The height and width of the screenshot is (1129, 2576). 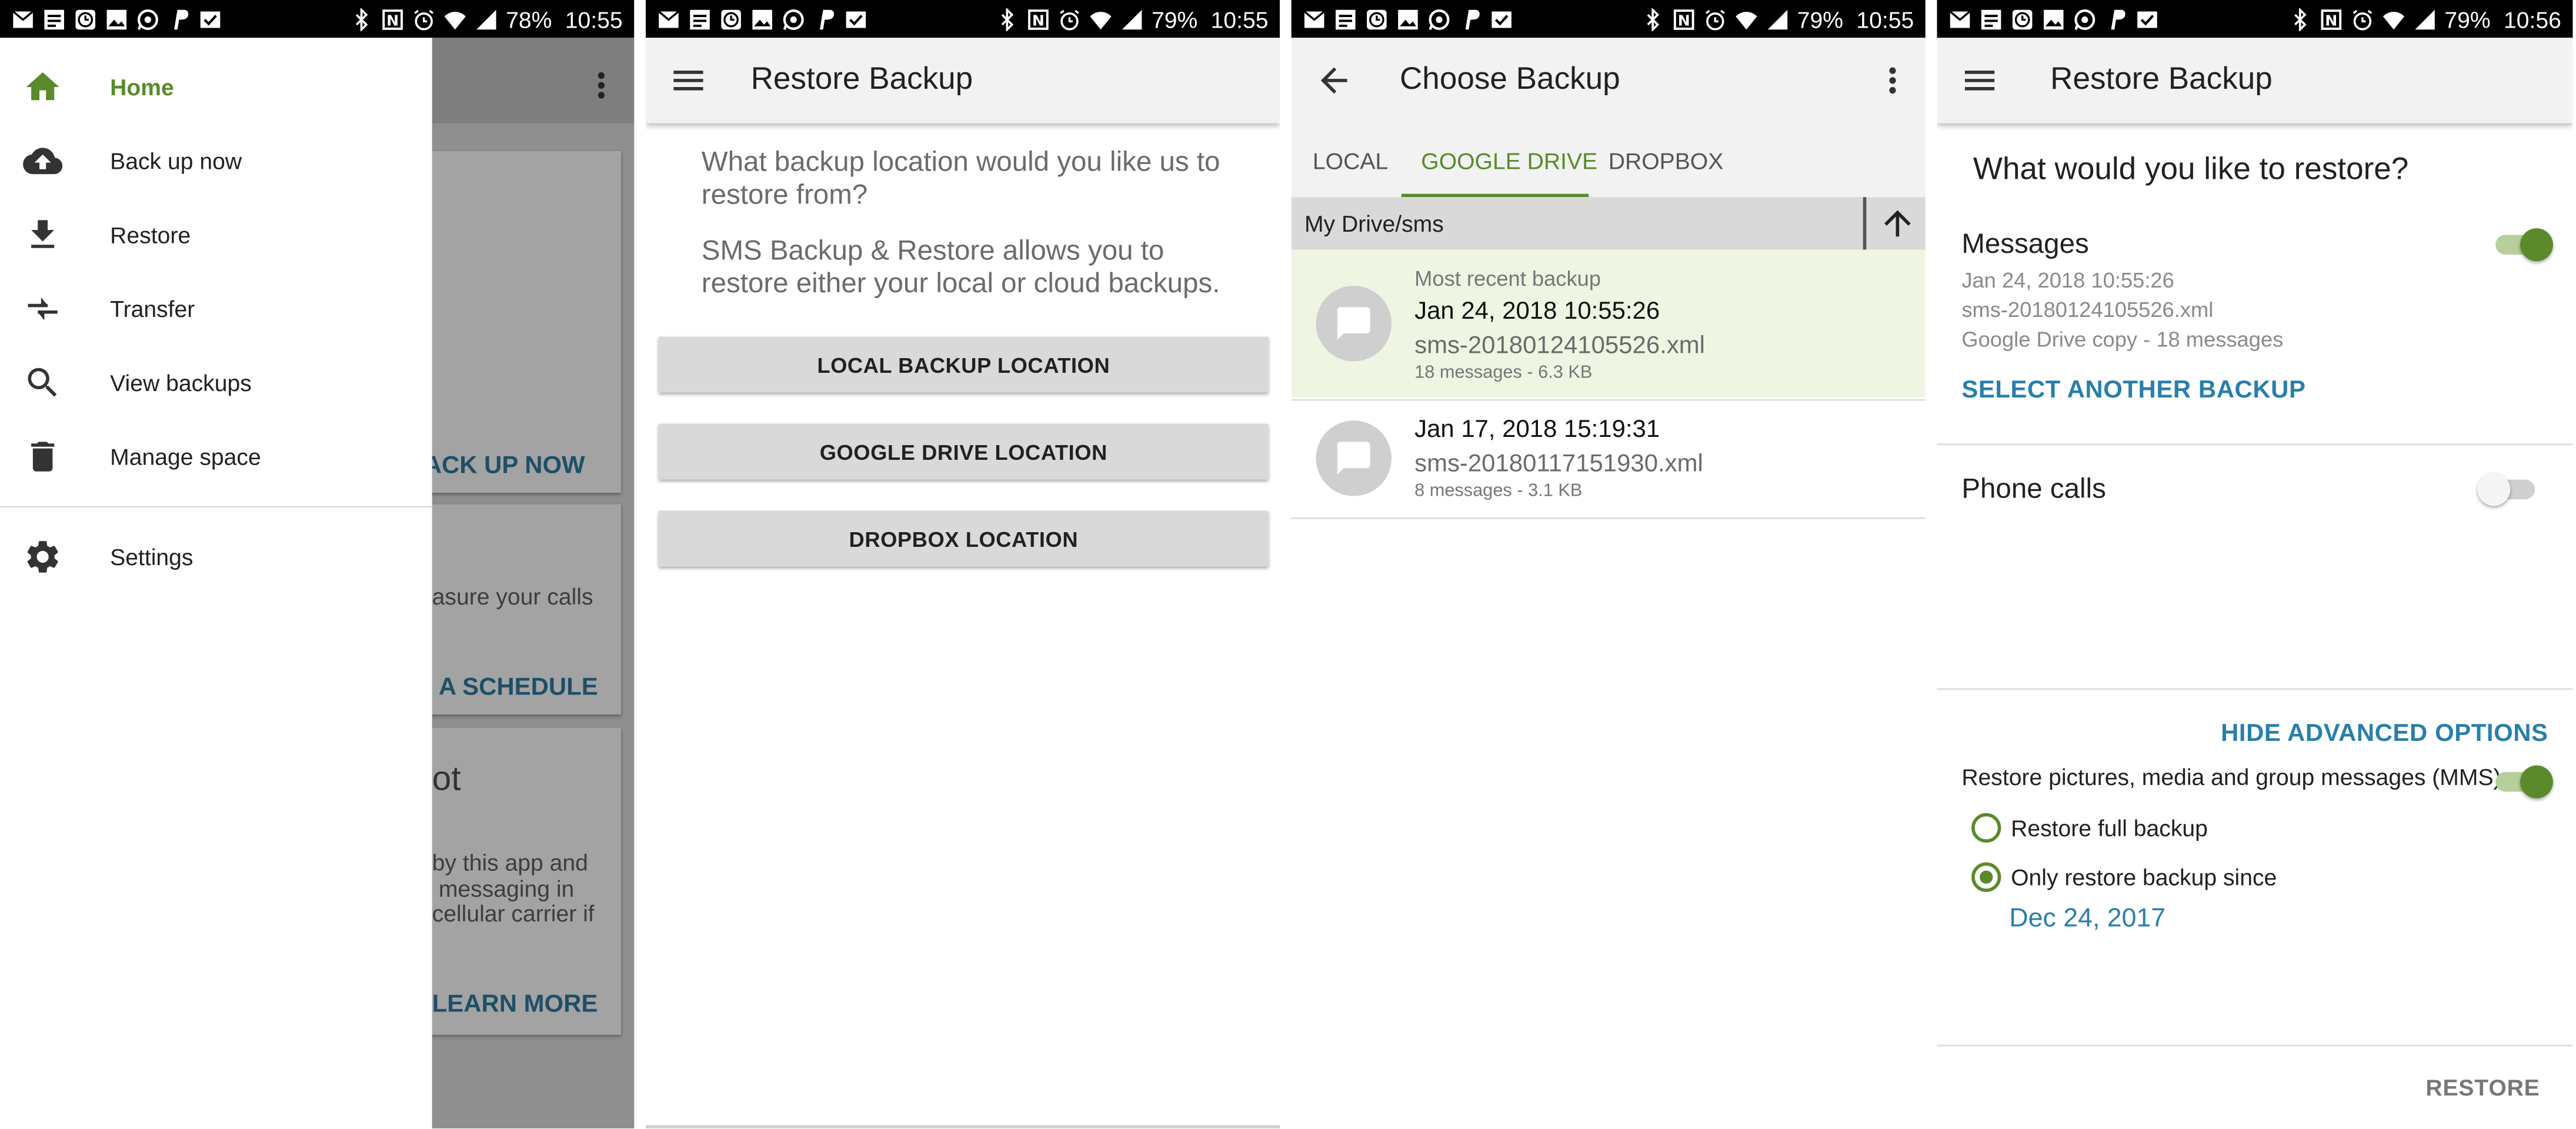 What do you see at coordinates (2115, 19) in the screenshot?
I see `paypal-icon` at bounding box center [2115, 19].